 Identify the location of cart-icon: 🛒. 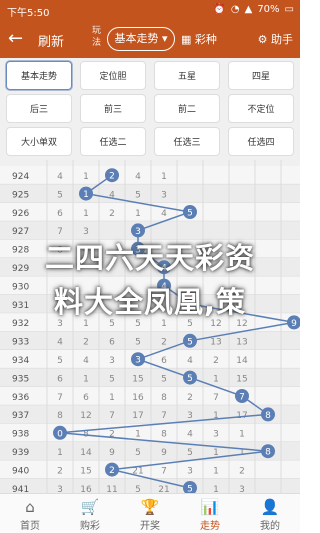
(90, 507).